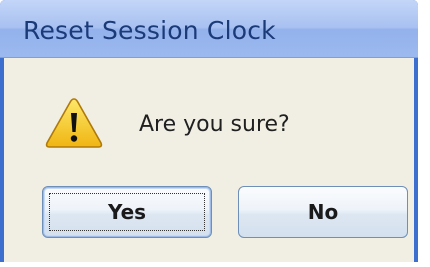 The width and height of the screenshot is (430, 267). I want to click on no-button: No, so click(323, 212).